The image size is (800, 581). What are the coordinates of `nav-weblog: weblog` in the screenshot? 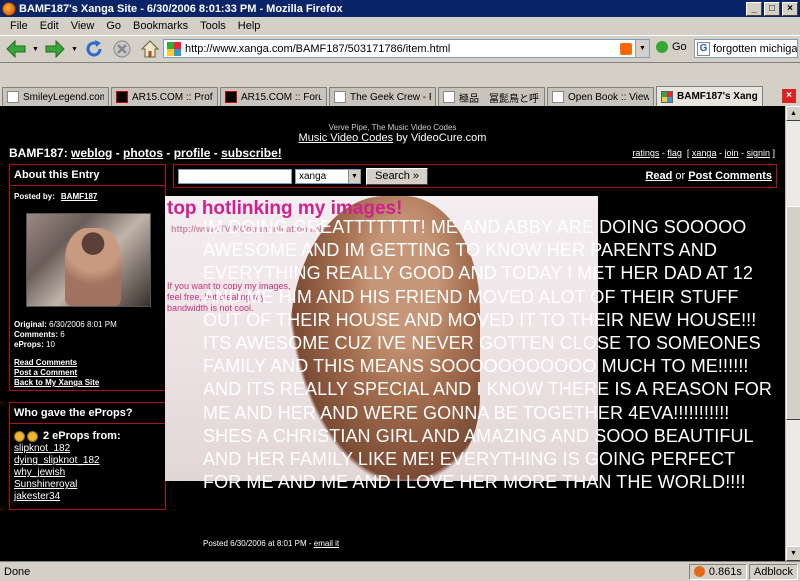 It's located at (91, 153).